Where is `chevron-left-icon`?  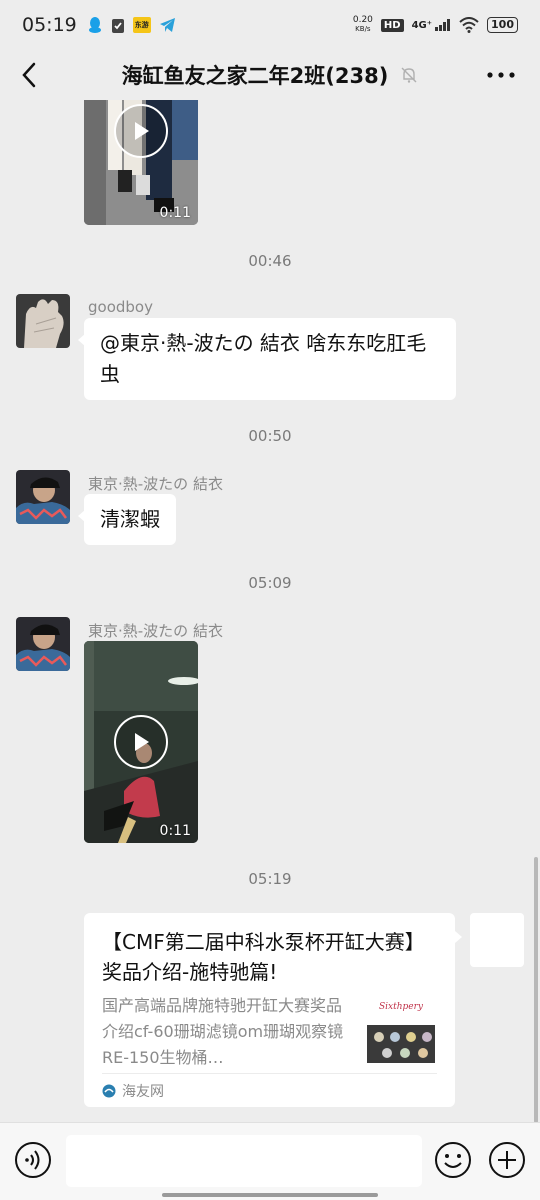
chevron-left-icon is located at coordinates (29, 75).